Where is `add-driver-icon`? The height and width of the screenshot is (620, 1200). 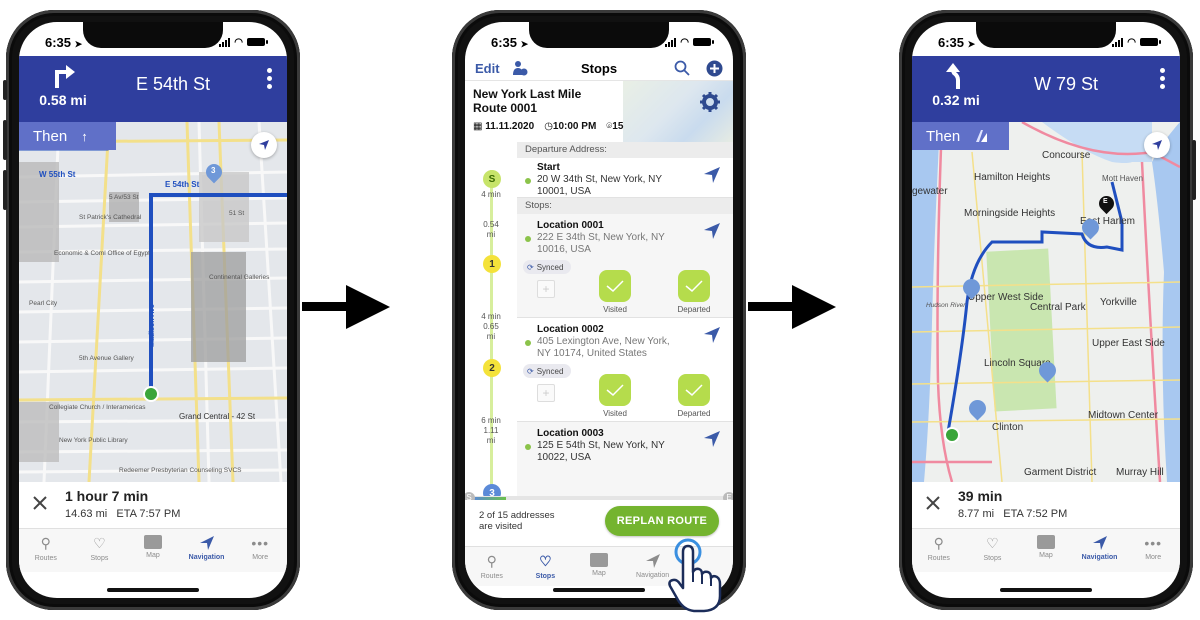 add-driver-icon is located at coordinates (520, 68).